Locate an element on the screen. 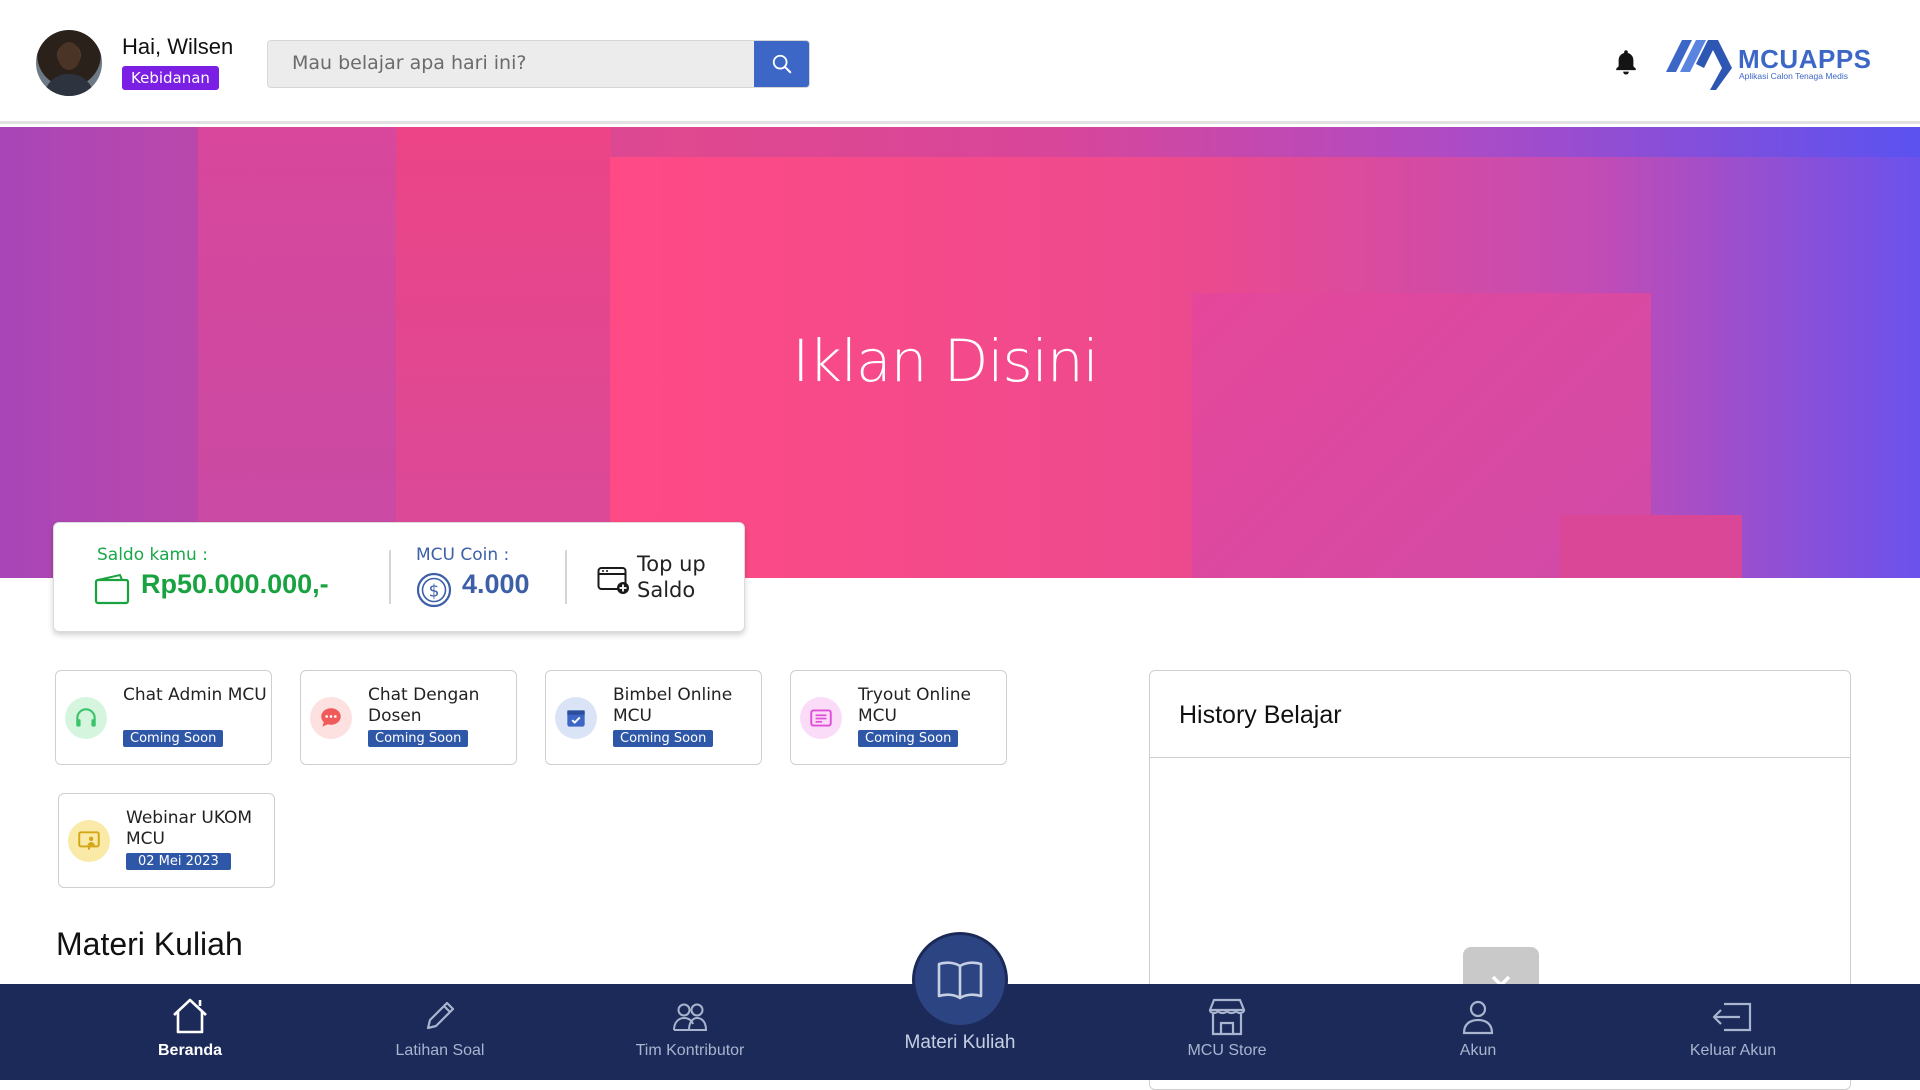 This screenshot has width=1920, height=1090. materi-kuliah-fab is located at coordinates (960, 980).